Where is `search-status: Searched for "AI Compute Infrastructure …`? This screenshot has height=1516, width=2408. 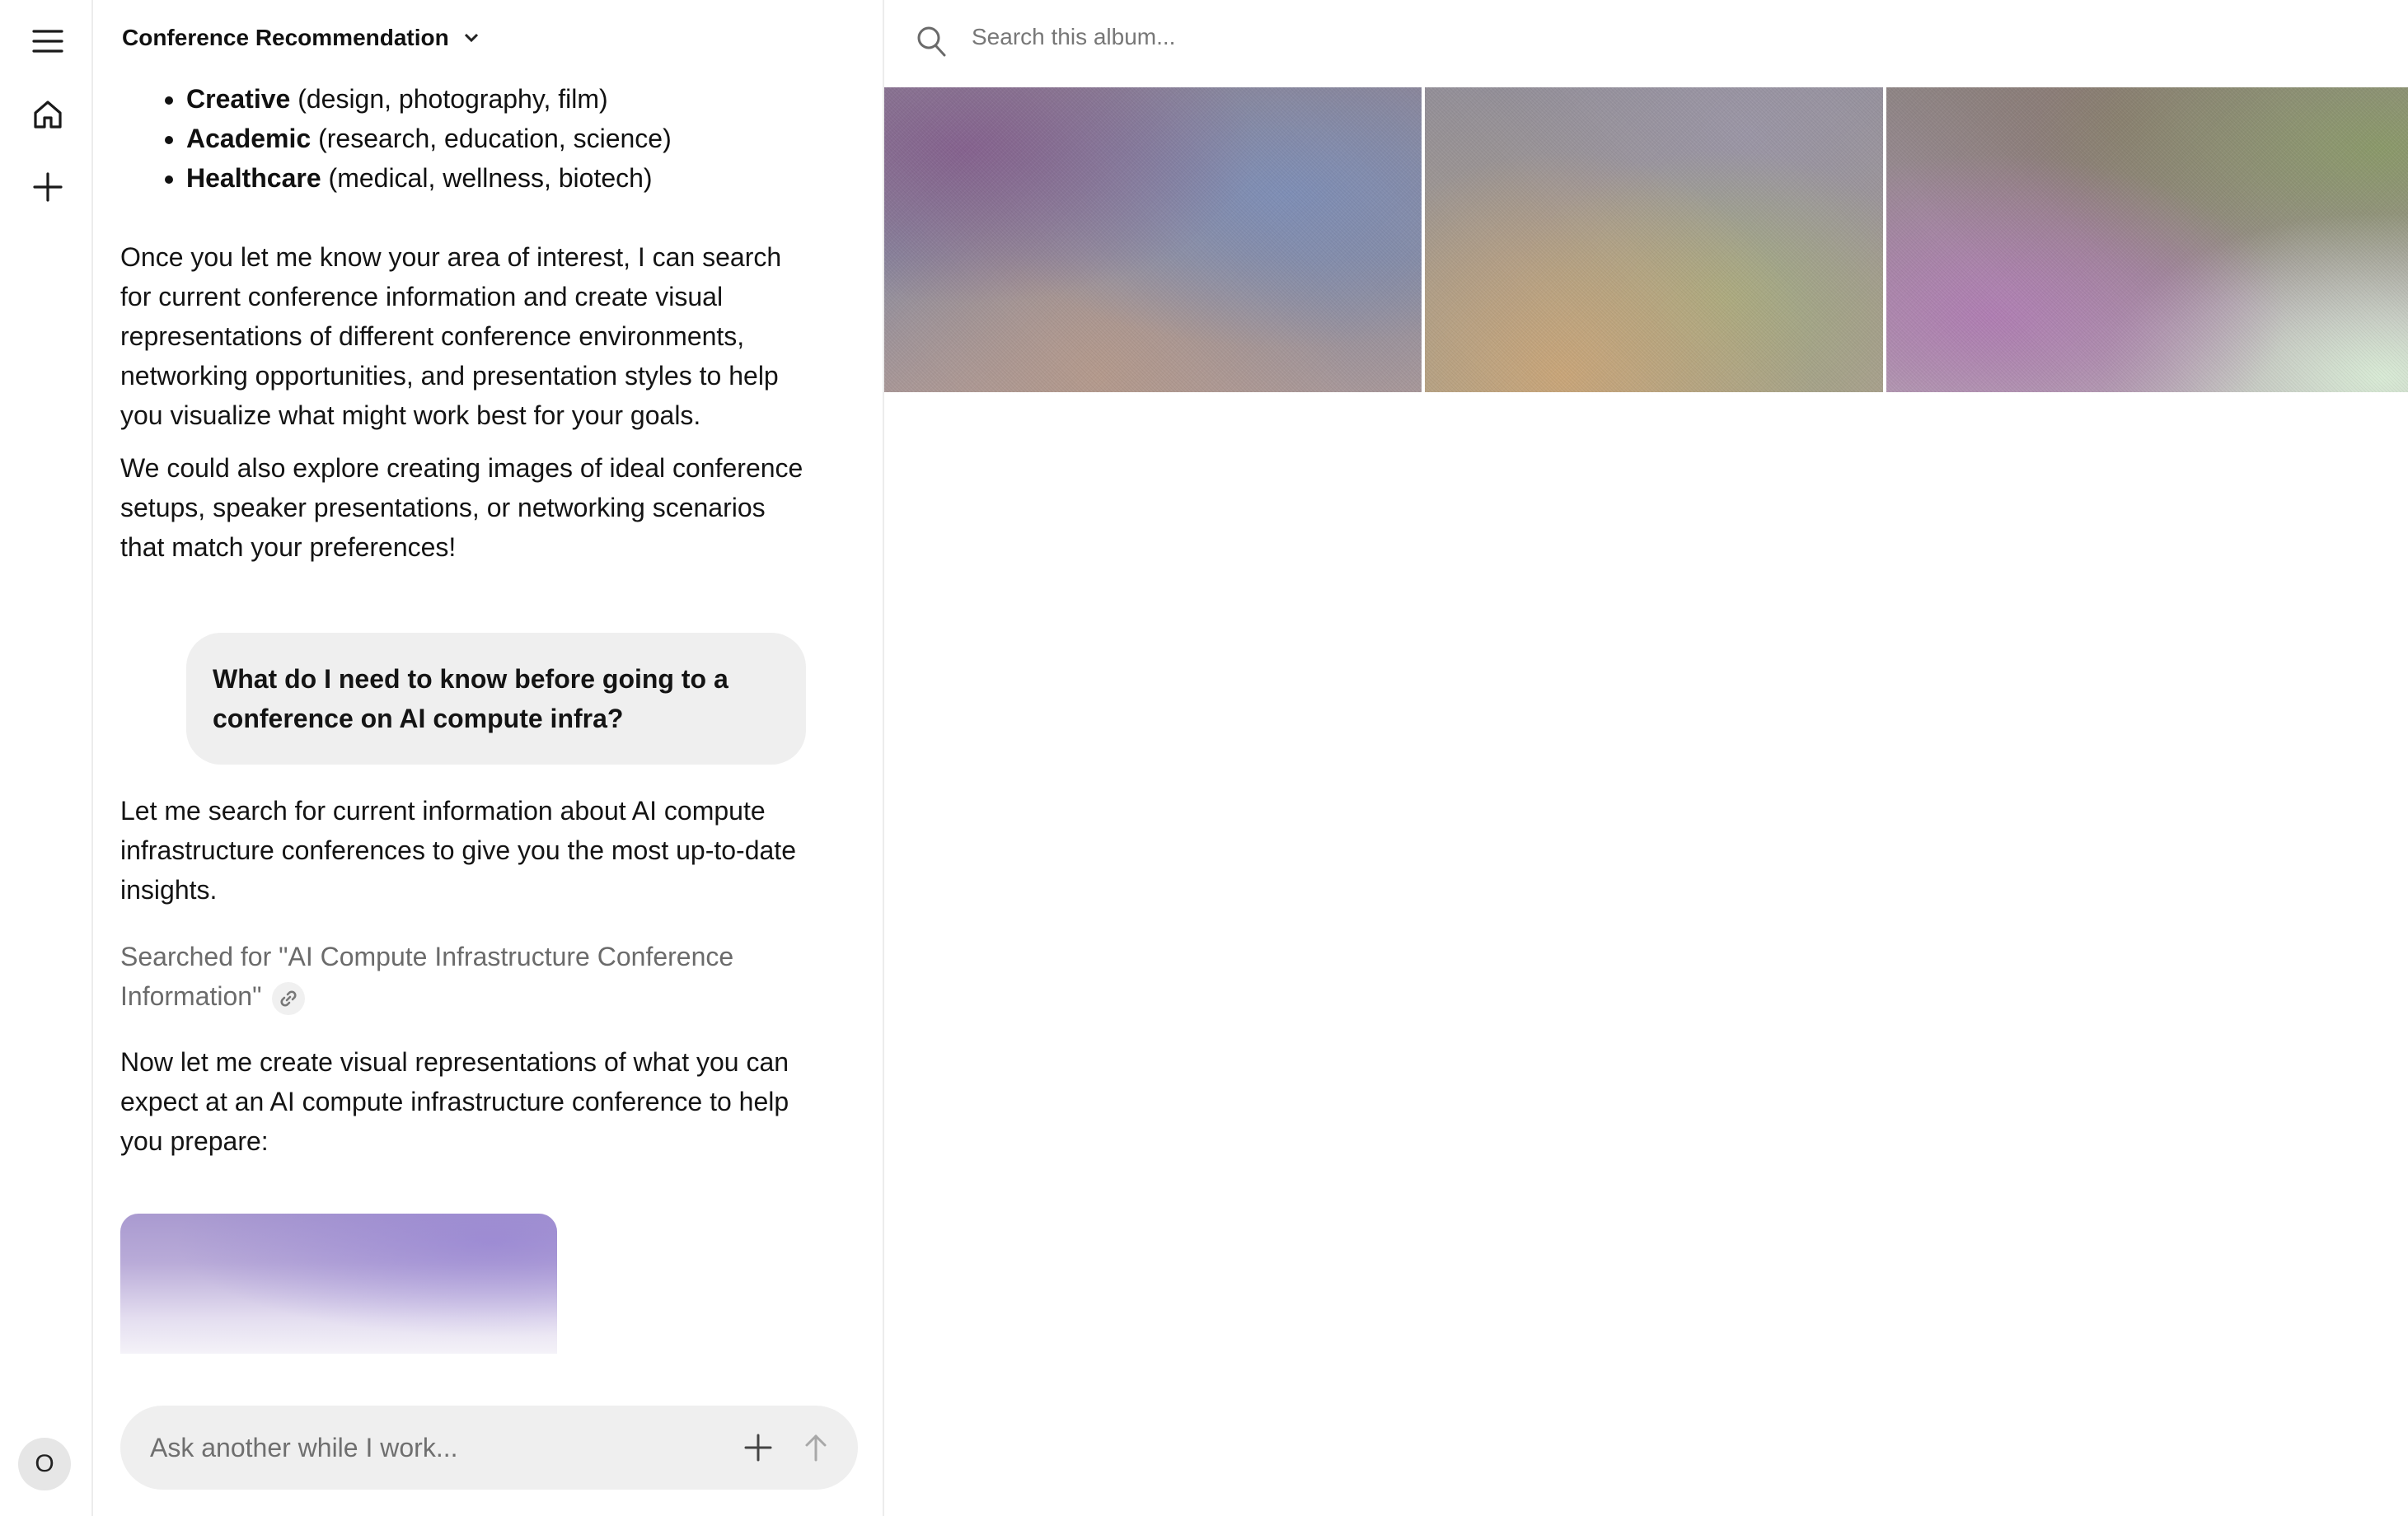 search-status: Searched for "AI Compute Infrastructure … is located at coordinates (462, 977).